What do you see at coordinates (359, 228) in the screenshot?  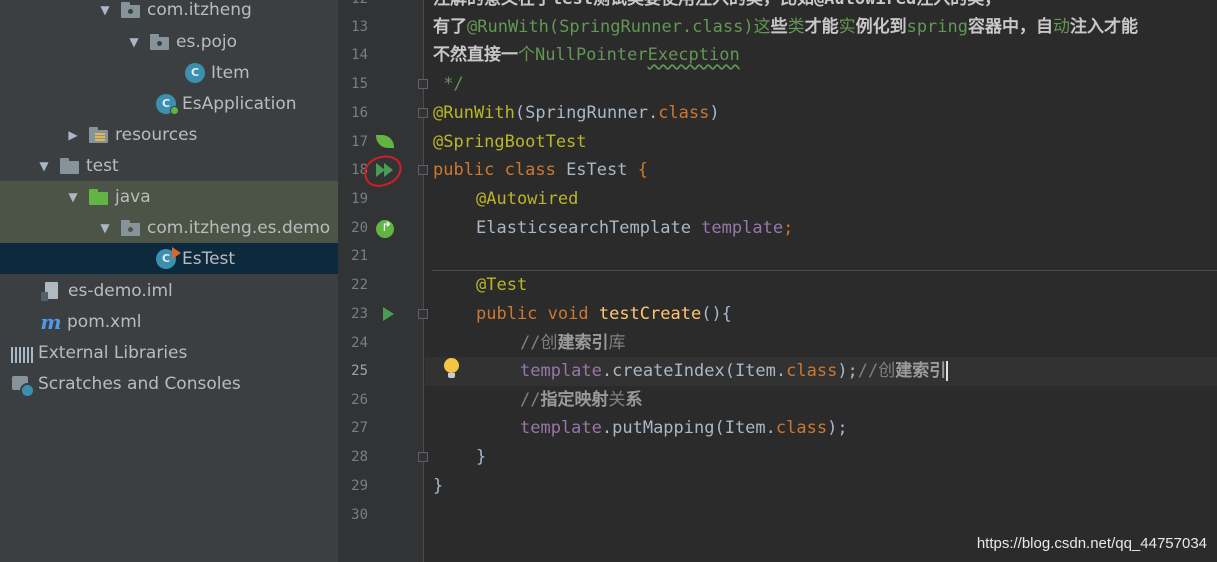 I see `line-number: 20` at bounding box center [359, 228].